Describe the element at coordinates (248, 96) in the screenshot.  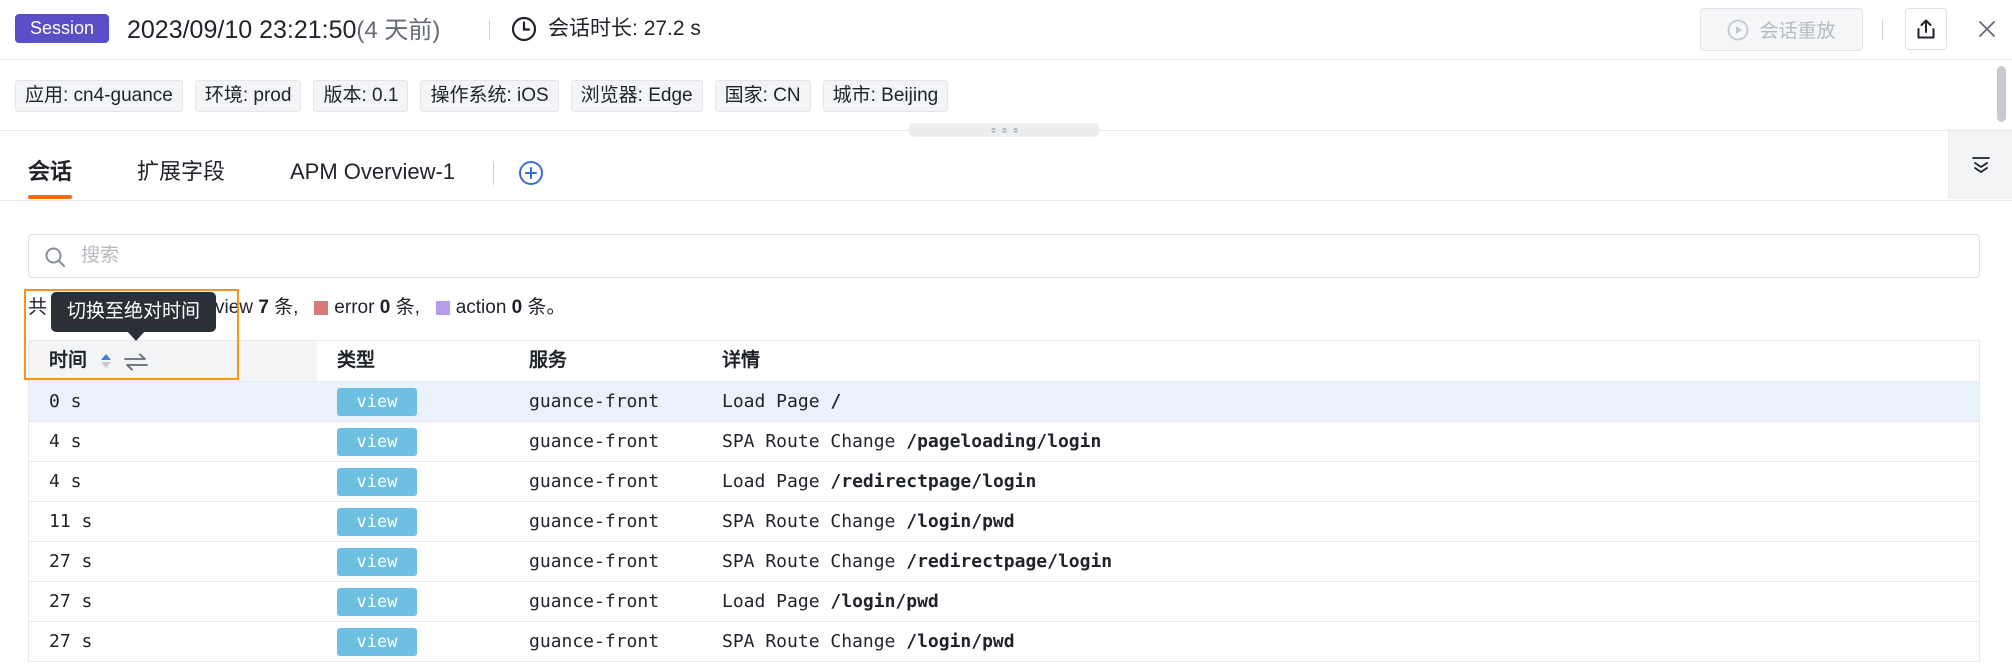
I see `tag-env: 环境: prod` at that location.